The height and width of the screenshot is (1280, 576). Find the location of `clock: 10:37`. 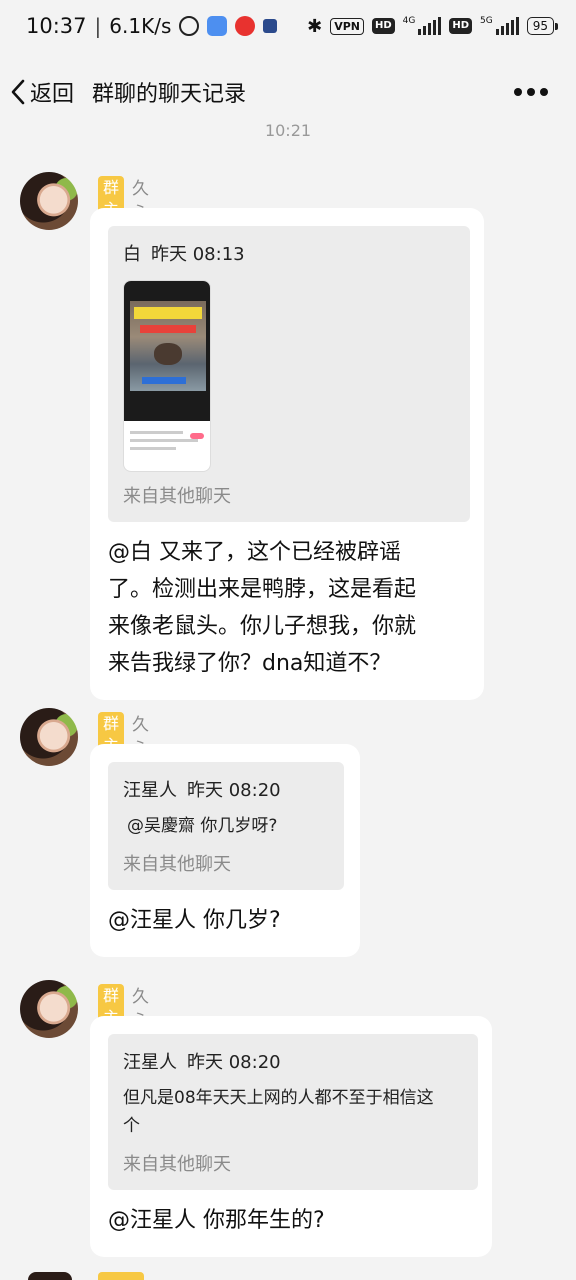

clock: 10:37 is located at coordinates (56, 26).